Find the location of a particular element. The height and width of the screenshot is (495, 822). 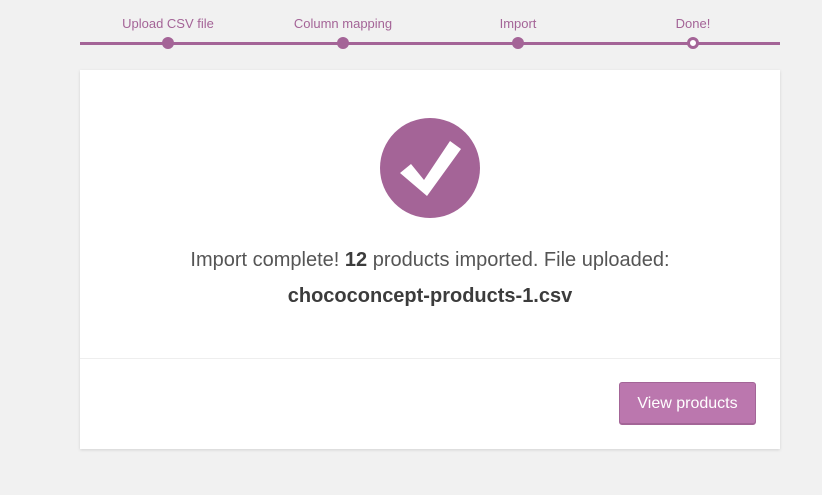

step-label: Done! is located at coordinates (693, 23).